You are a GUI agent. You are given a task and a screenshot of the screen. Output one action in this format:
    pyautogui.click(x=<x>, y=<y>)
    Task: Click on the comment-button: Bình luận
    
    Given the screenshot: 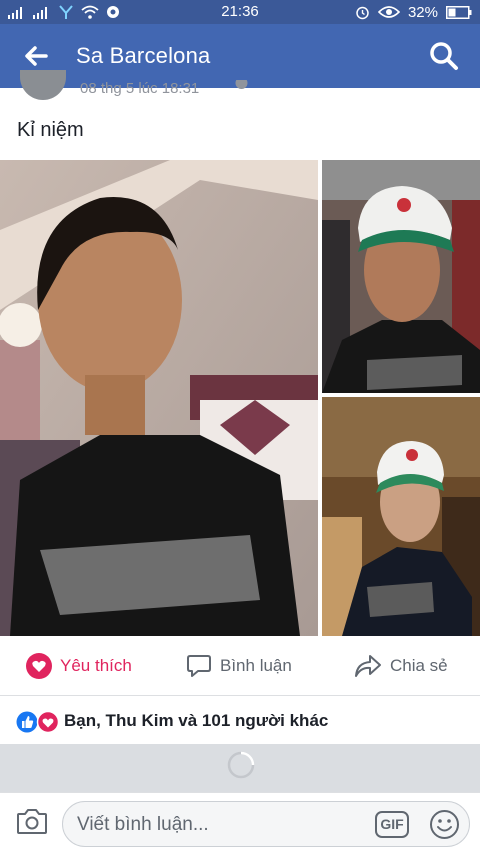 What is the action you would take?
    pyautogui.click(x=239, y=666)
    